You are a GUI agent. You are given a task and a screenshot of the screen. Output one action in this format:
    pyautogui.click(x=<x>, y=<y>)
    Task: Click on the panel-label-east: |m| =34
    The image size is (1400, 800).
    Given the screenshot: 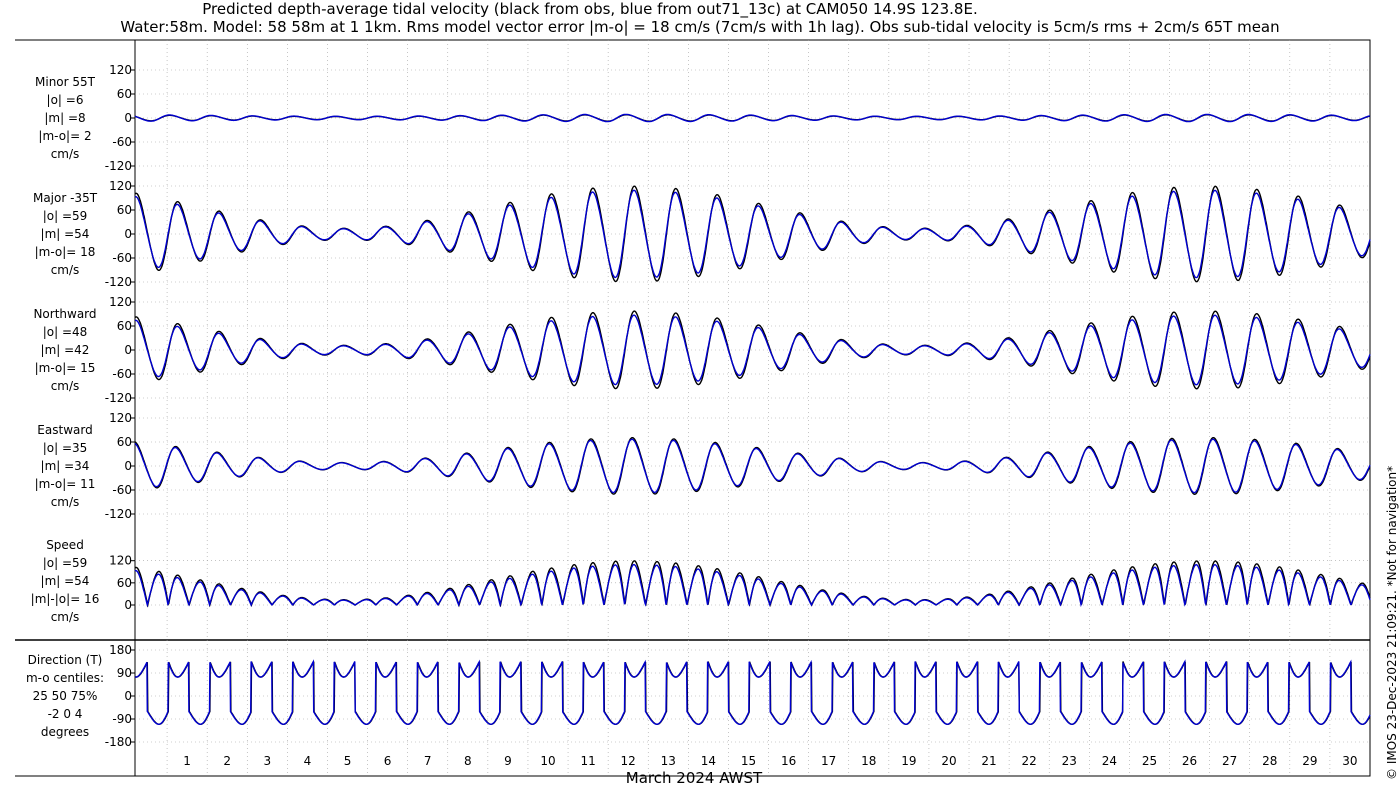 What is the action you would take?
    pyautogui.click(x=65, y=466)
    